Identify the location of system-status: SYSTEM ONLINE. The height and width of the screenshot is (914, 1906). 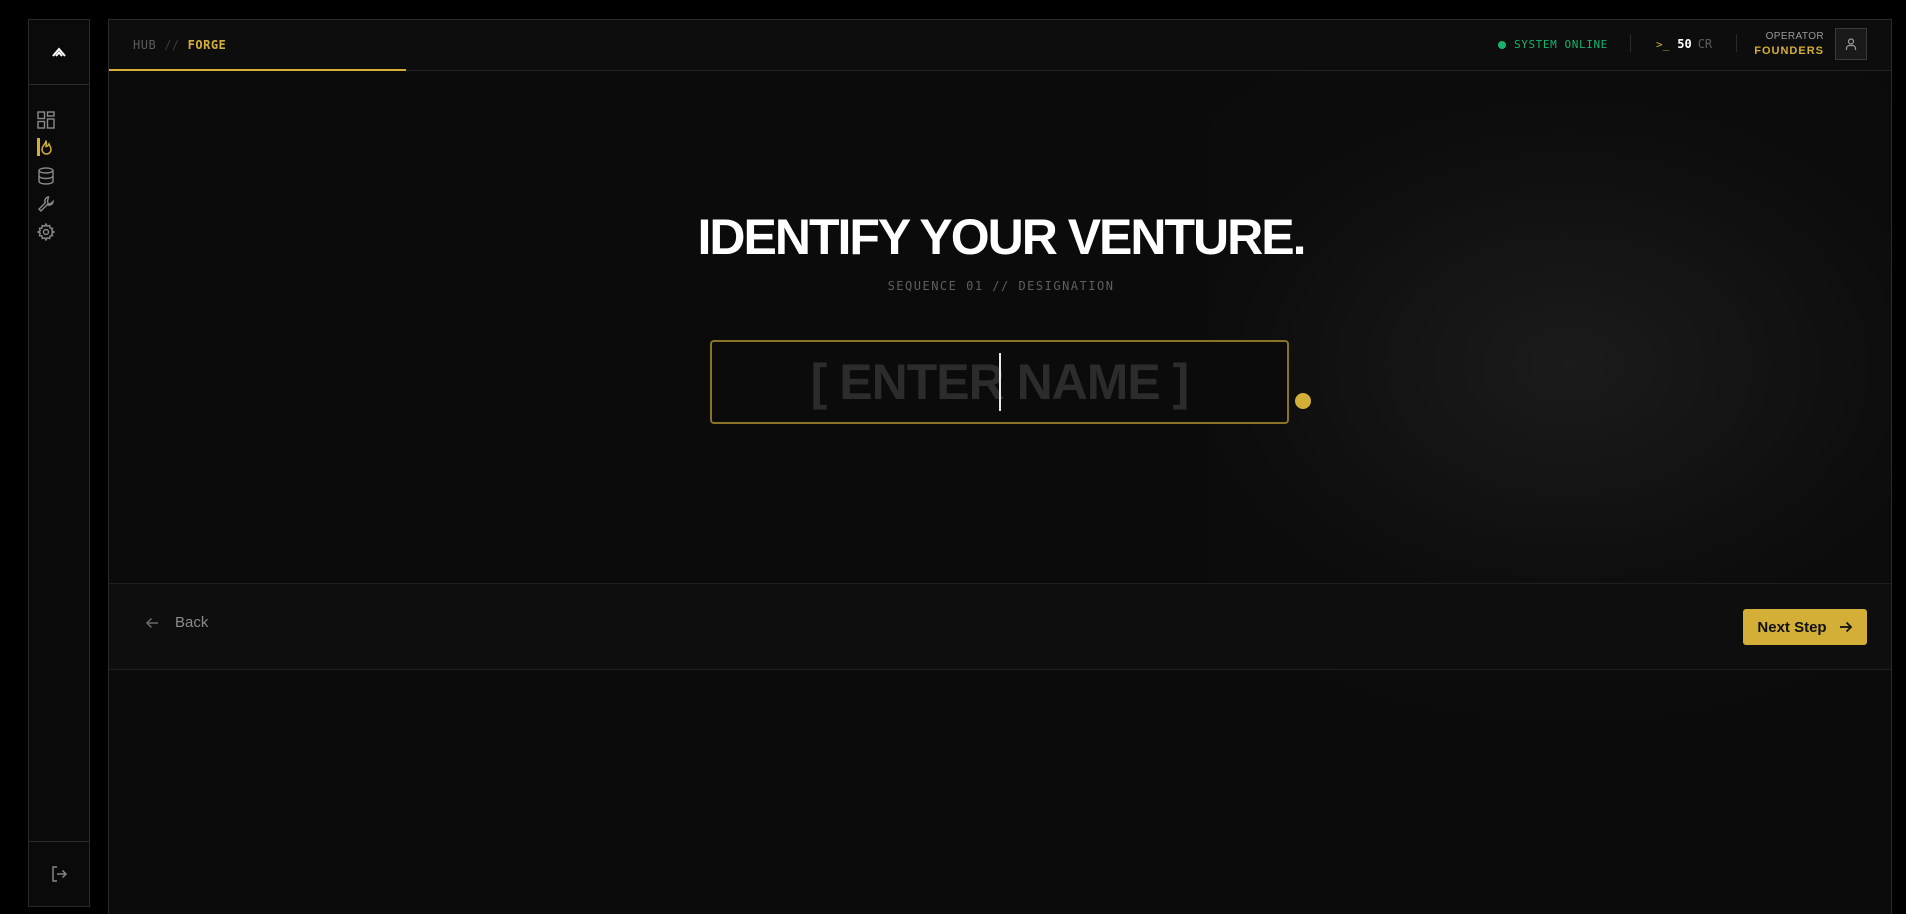
(1553, 44).